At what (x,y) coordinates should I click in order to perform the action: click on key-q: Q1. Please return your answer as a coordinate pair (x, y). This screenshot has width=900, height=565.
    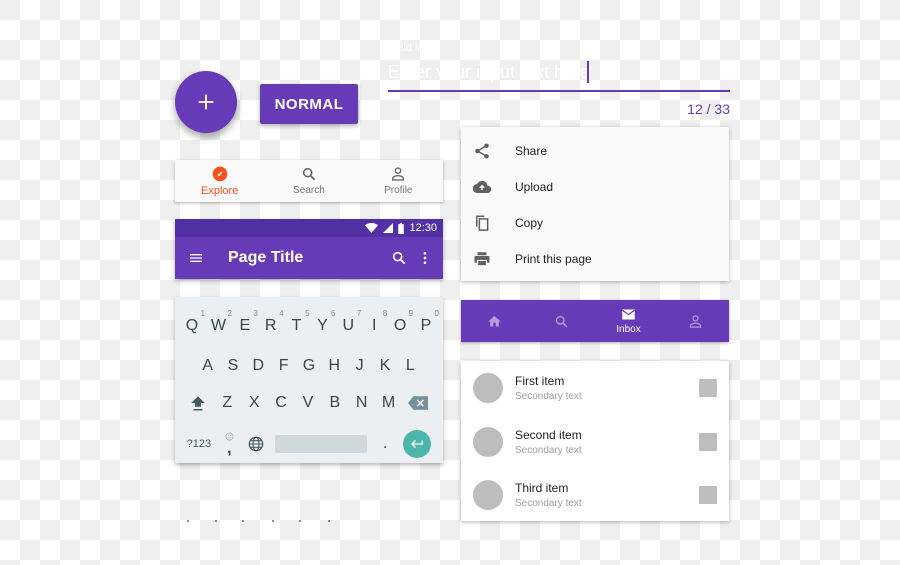
    Looking at the image, I should click on (195, 322).